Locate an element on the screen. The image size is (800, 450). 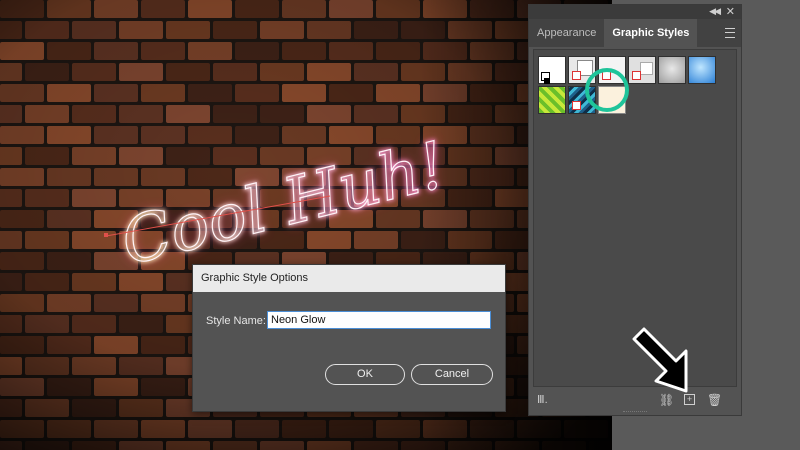
graphic-styles-libraries-menu-icon: Ⅲ. is located at coordinates (542, 399).